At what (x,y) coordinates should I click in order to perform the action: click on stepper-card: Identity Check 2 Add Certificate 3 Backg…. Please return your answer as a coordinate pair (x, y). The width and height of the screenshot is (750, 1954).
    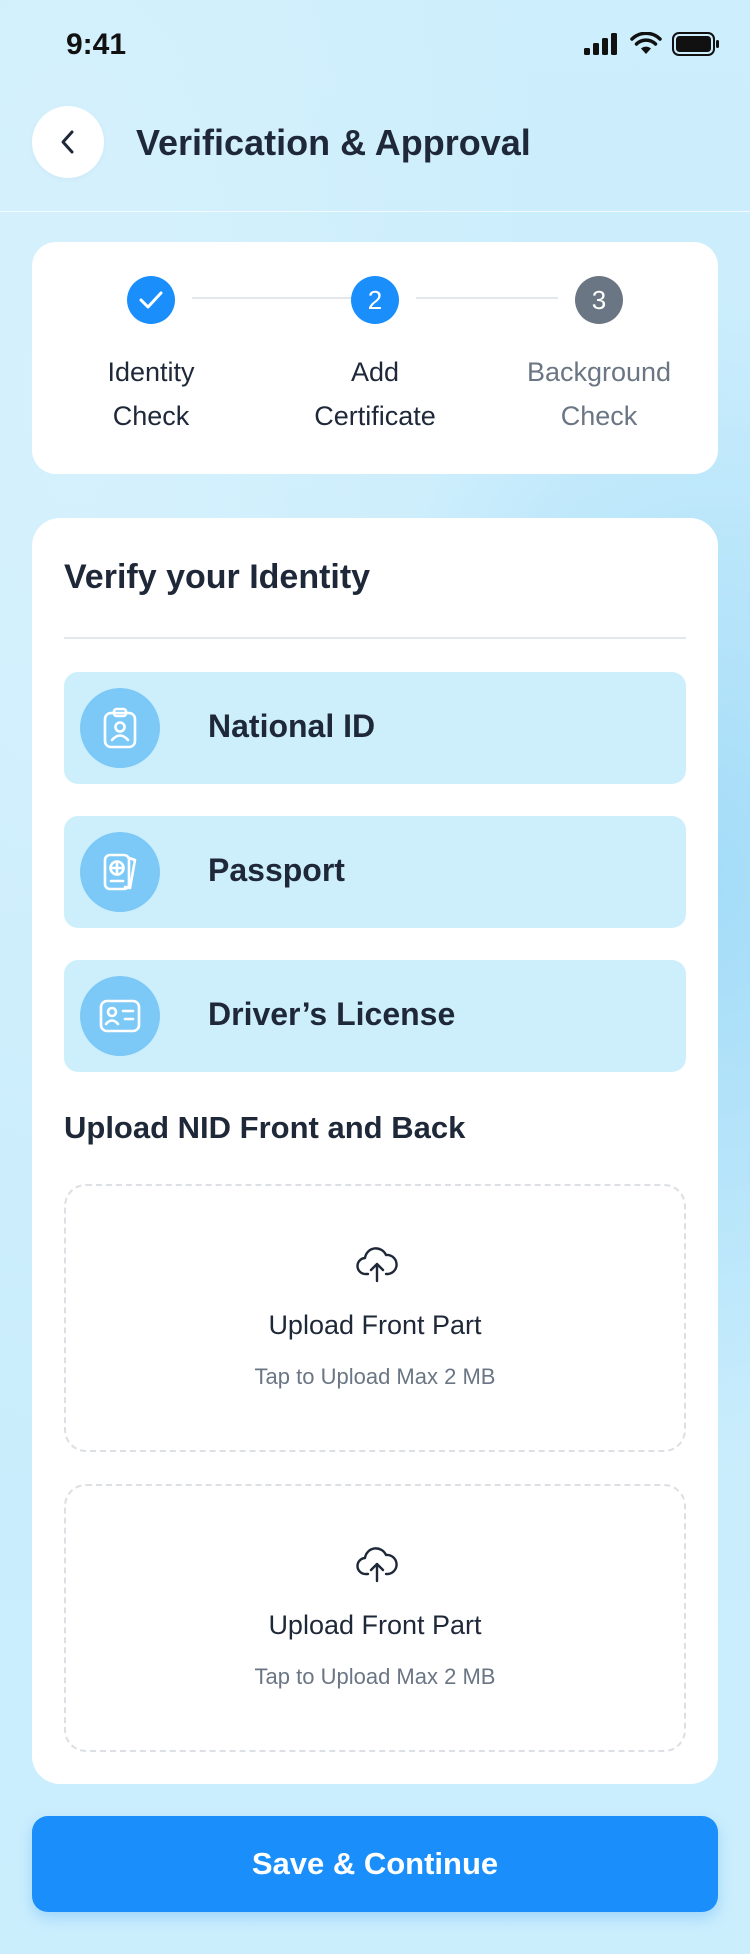
    Looking at the image, I should click on (375, 358).